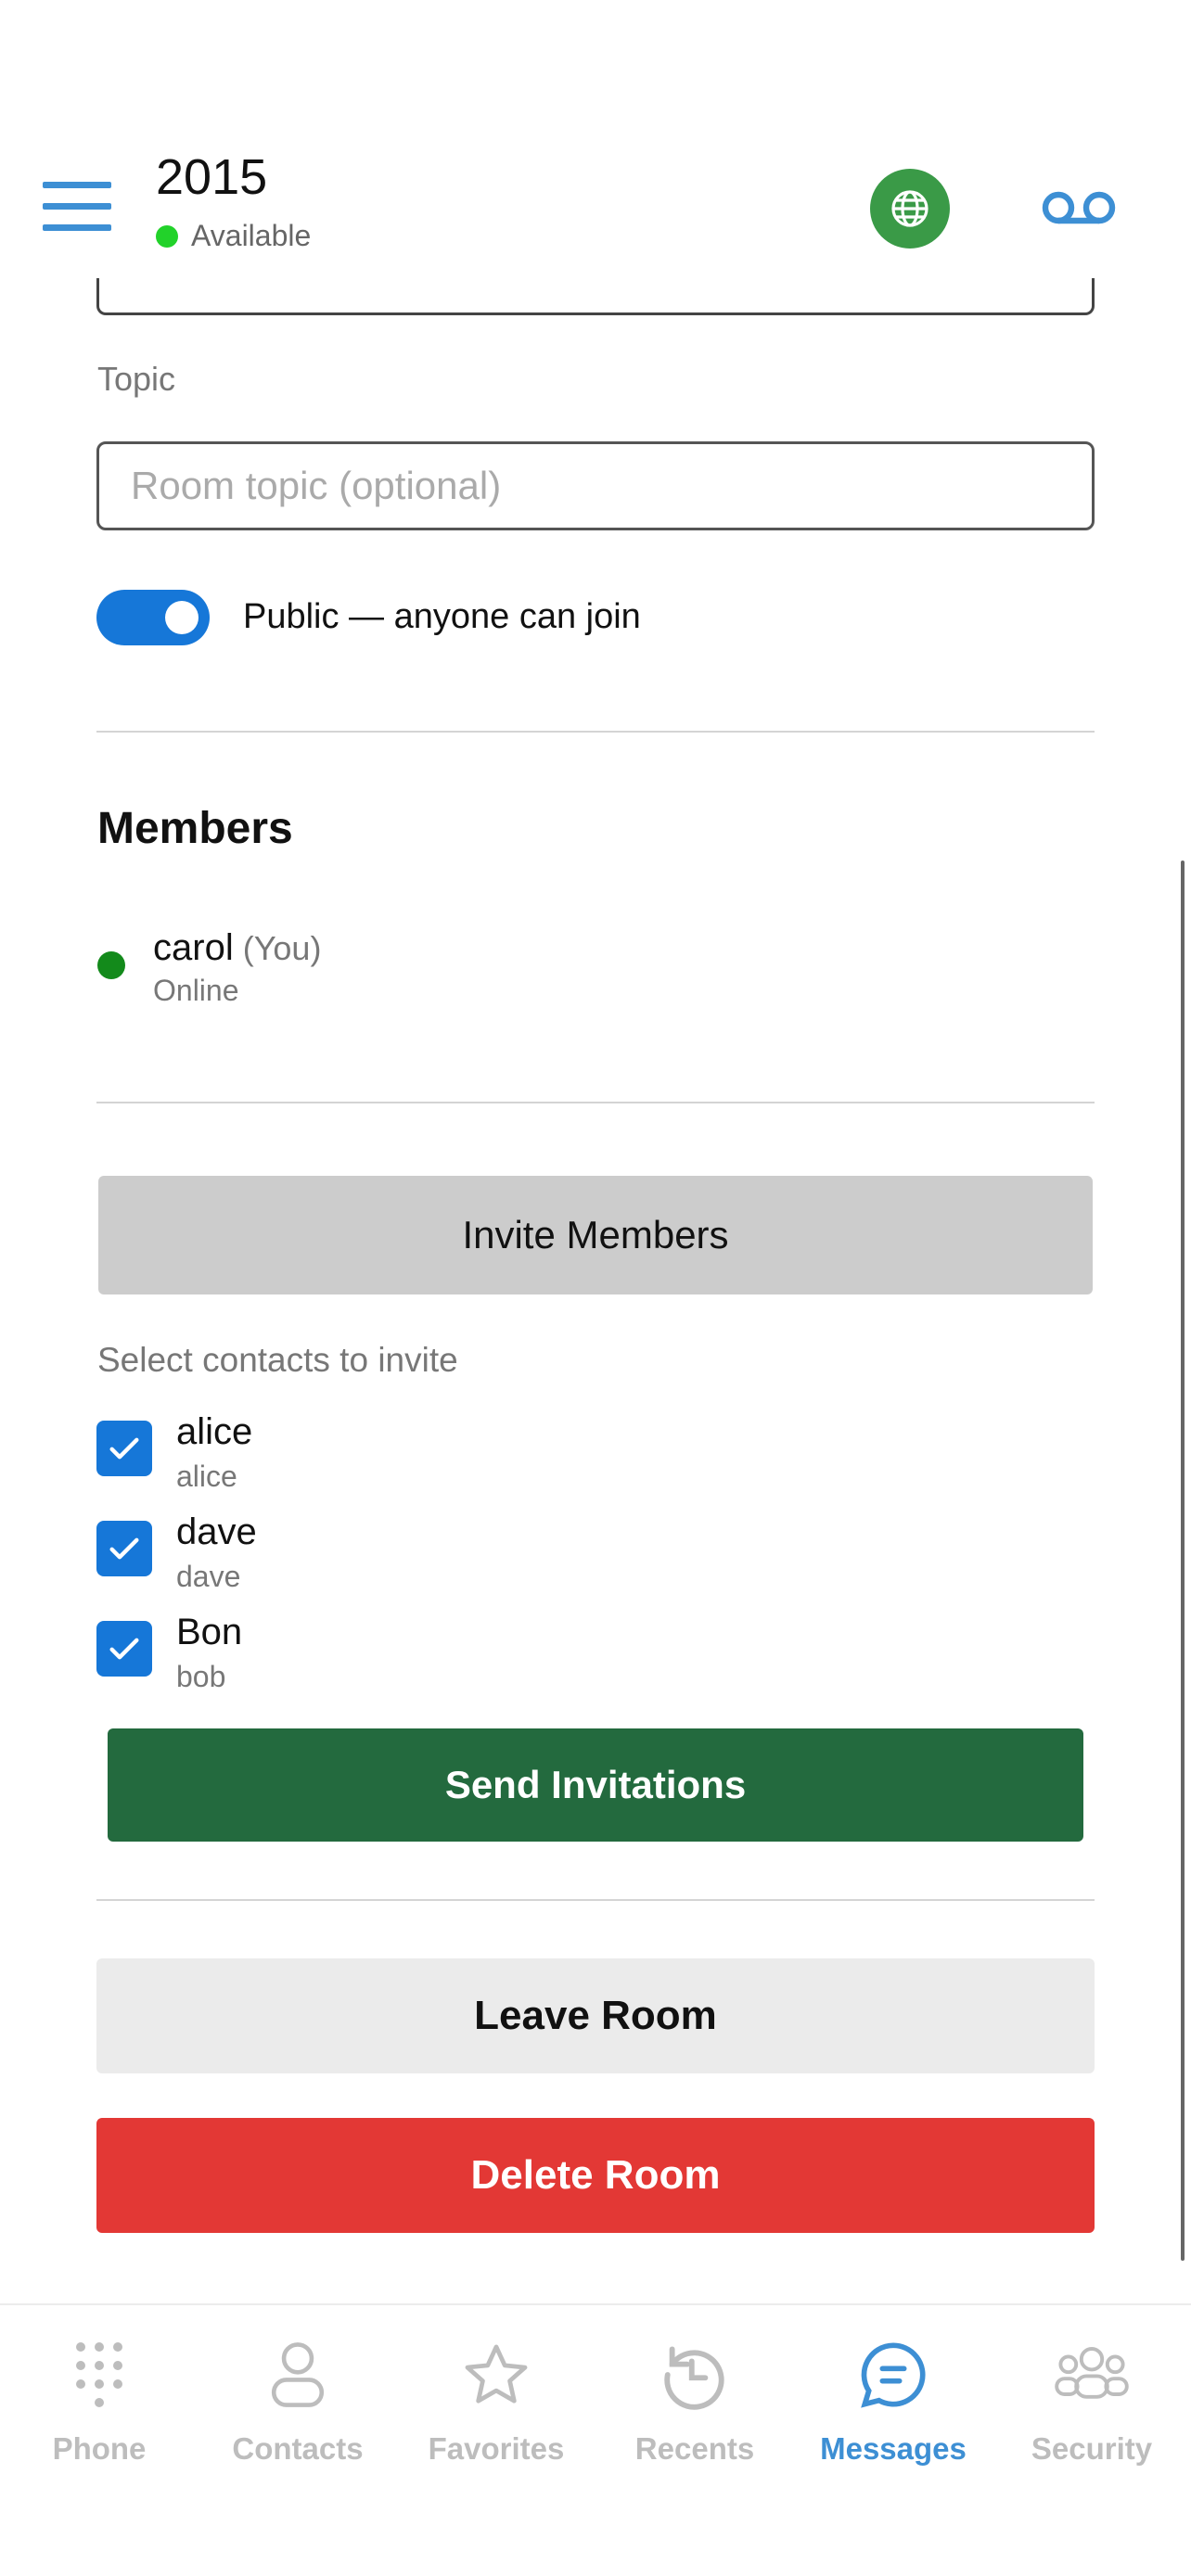  Describe the element at coordinates (694, 2448) in the screenshot. I see `nav-label: Recents` at that location.